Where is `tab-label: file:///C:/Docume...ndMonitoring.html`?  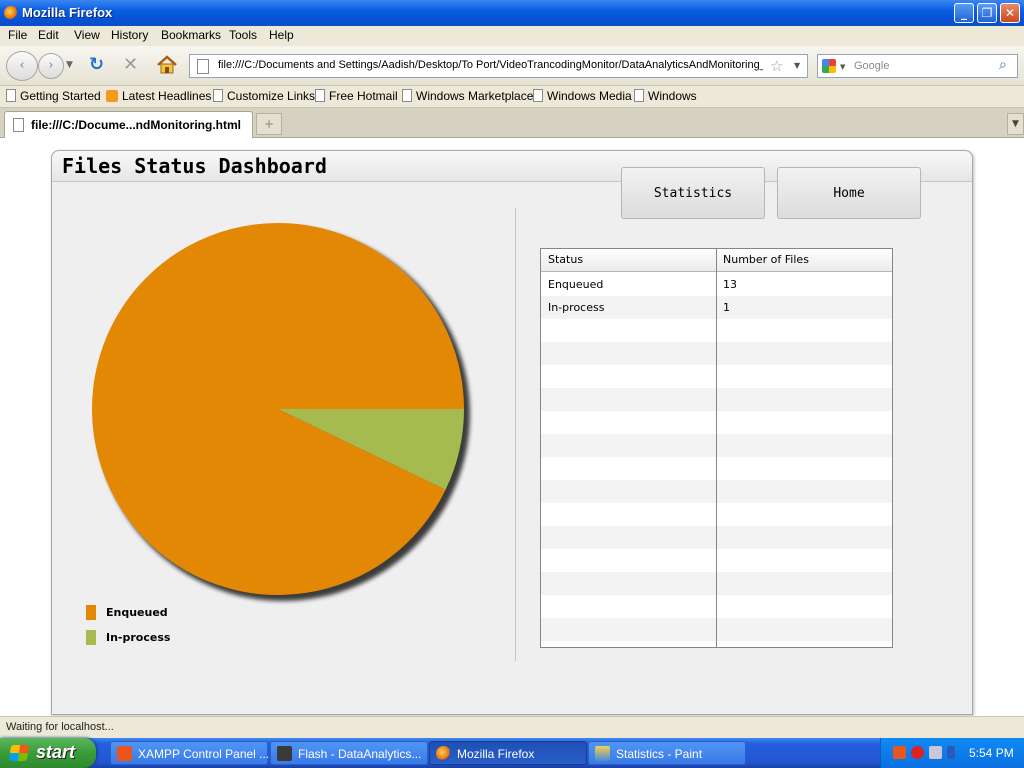
tab-label: file:///C:/Docume...ndMonitoring.html is located at coordinates (136, 125).